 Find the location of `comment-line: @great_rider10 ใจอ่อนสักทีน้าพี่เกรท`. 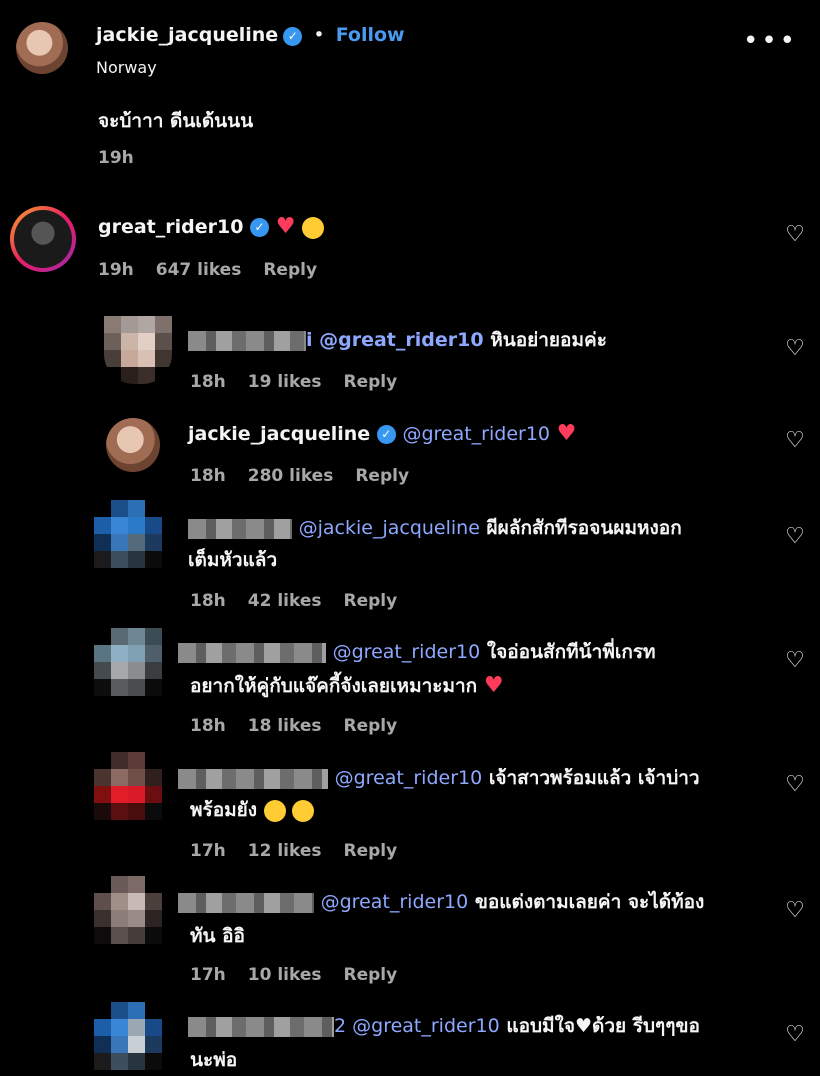

comment-line: @great_rider10 ใจอ่อนสักทีน้าพี่เกรท is located at coordinates (417, 652).